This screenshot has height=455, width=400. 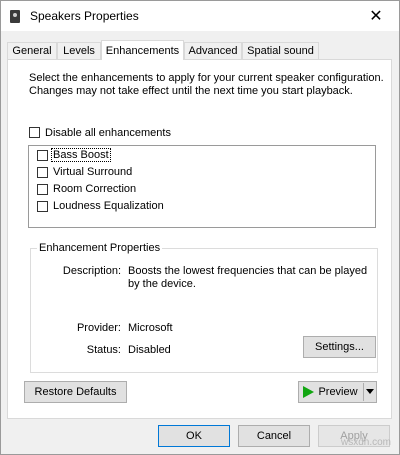 I want to click on speaker-icon, so click(x=15, y=16).